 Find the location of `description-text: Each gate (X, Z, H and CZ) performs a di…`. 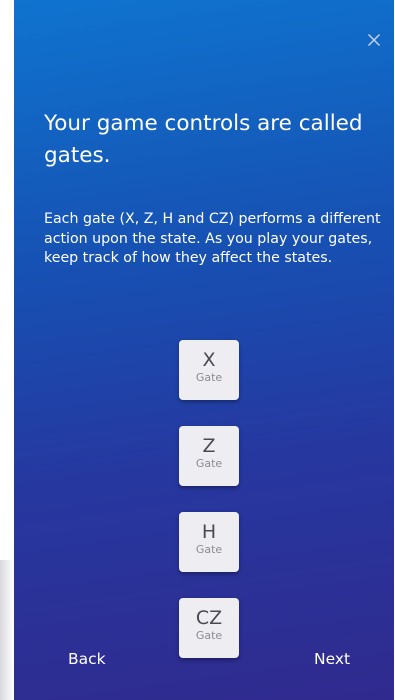

description-text: Each gate (X, Z, H and CZ) performs a di… is located at coordinates (212, 238).